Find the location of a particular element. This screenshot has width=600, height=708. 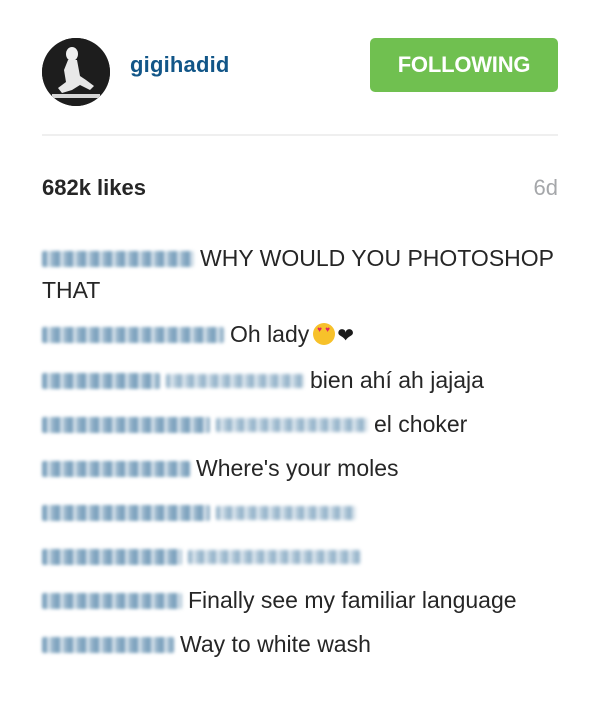

comment-item: Where's your moles is located at coordinates (302, 468).